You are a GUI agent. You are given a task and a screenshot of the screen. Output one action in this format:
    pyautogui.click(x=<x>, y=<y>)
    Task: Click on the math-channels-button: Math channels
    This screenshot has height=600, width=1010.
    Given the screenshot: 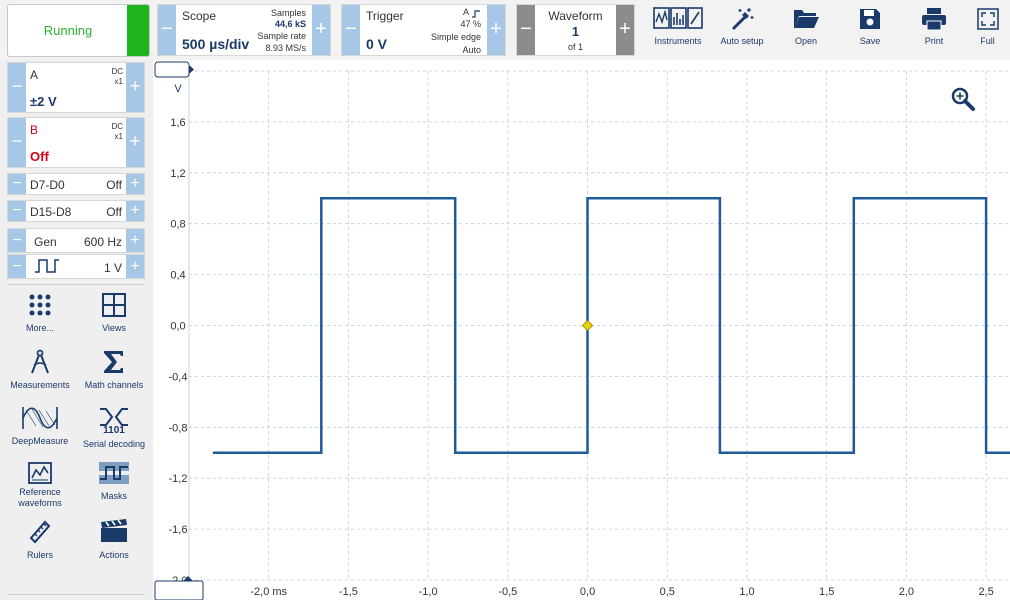 What is the action you would take?
    pyautogui.click(x=114, y=370)
    